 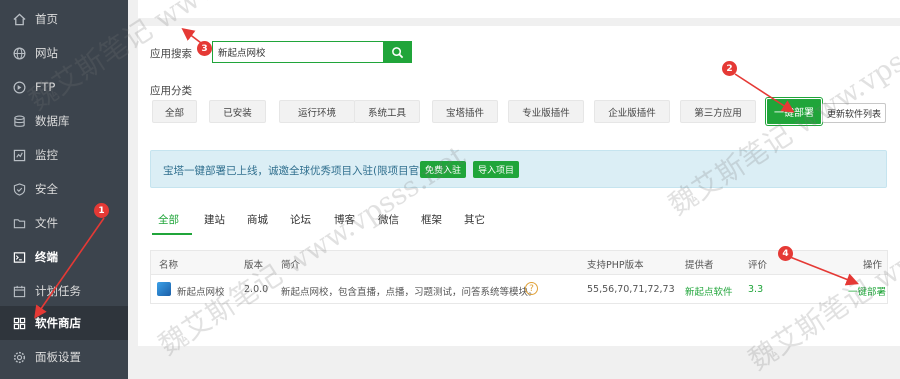 What do you see at coordinates (204, 48) in the screenshot?
I see `annotation-marker-3: 3` at bounding box center [204, 48].